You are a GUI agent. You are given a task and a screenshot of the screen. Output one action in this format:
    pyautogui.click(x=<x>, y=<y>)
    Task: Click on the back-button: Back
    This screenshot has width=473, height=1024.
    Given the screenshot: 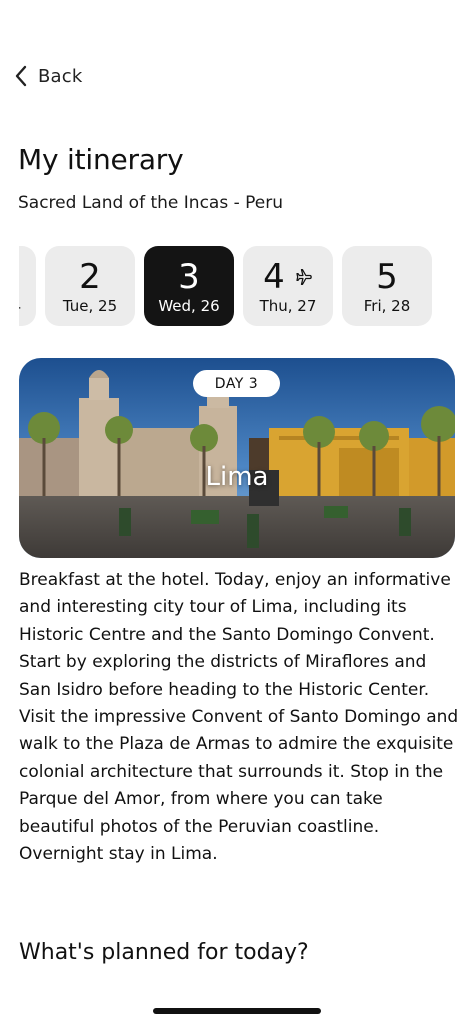 What is the action you would take?
    pyautogui.click(x=48, y=76)
    